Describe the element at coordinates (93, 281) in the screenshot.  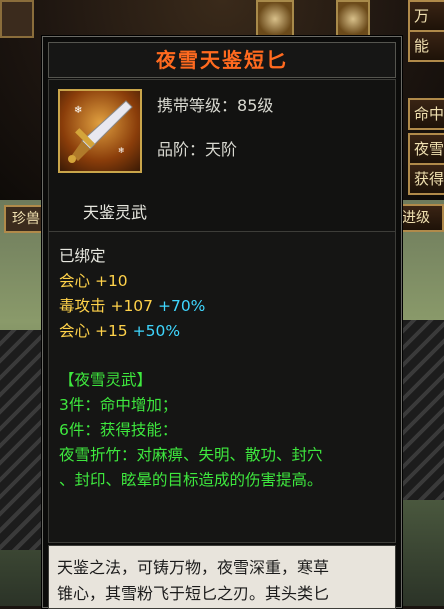
I see `stat-row: 会心 +10` at that location.